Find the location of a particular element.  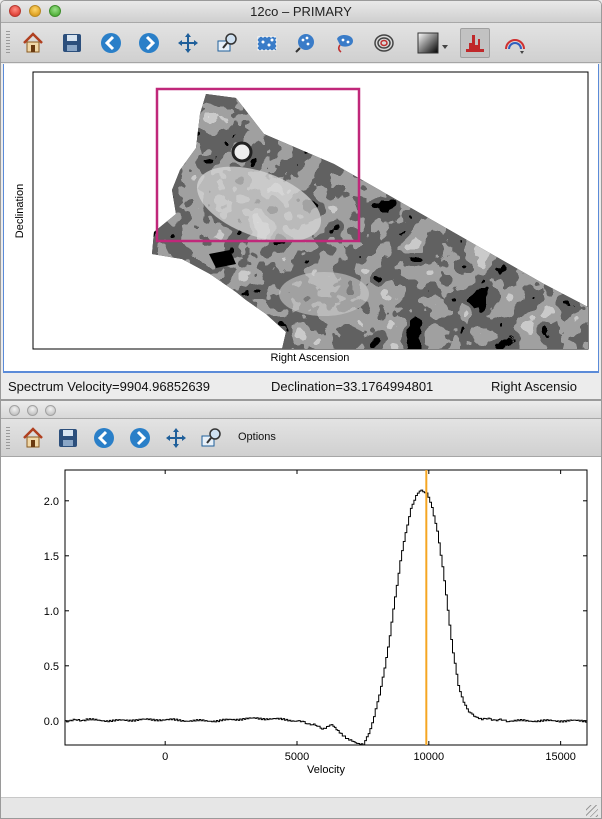

box-select-icon is located at coordinates (267, 43).